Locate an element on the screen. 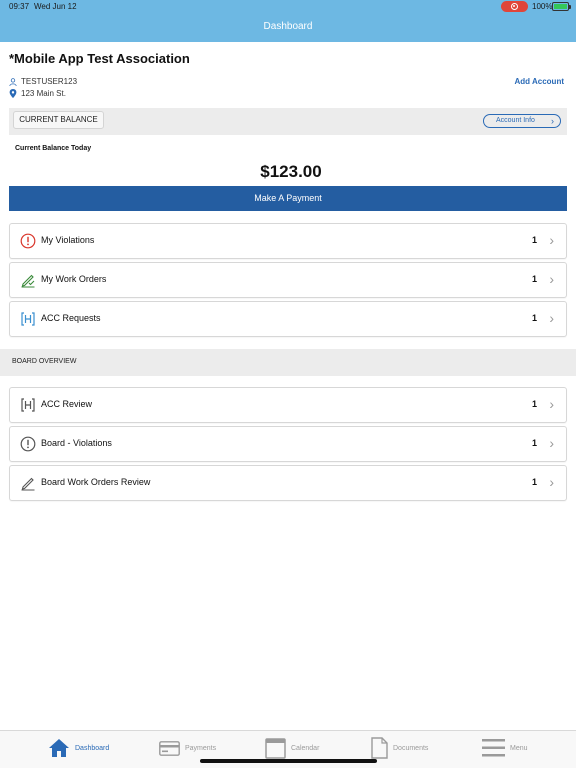  status-date: Wed Jun 12 is located at coordinates (55, 6).